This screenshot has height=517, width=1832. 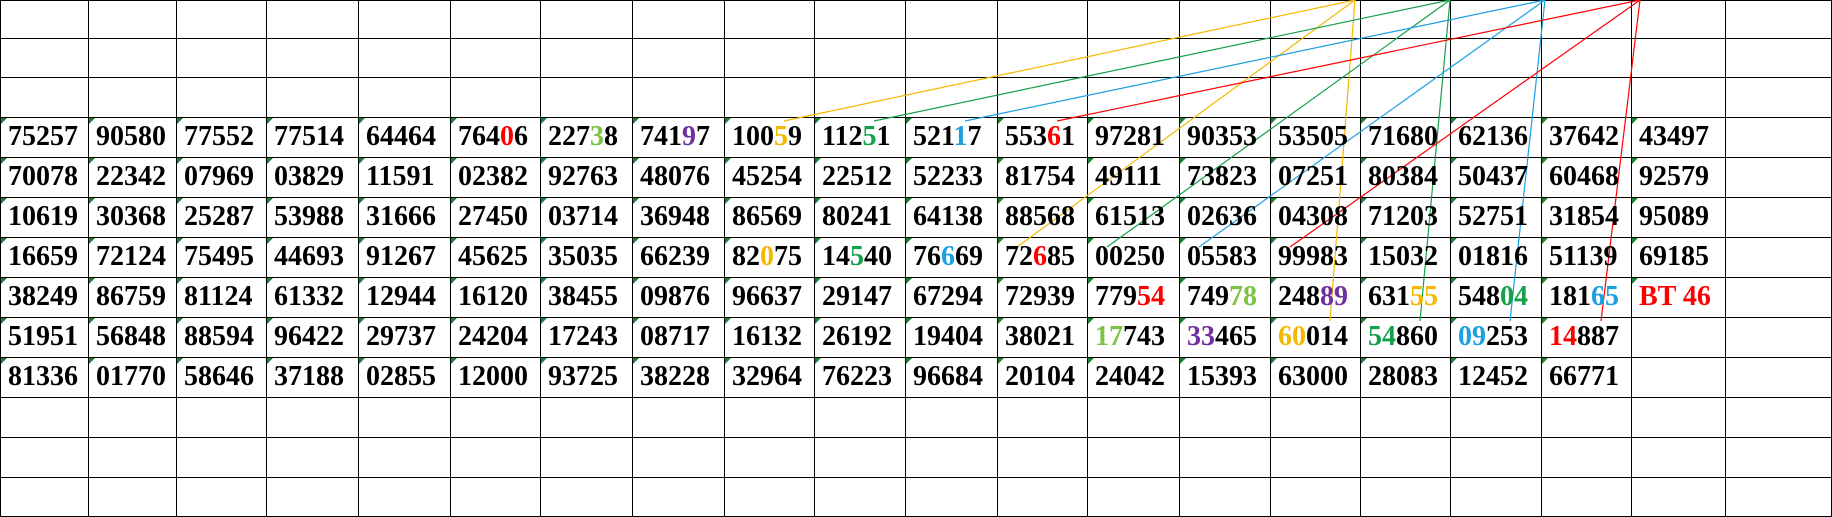 I want to click on cell-value: 99983, so click(x=1313, y=257).